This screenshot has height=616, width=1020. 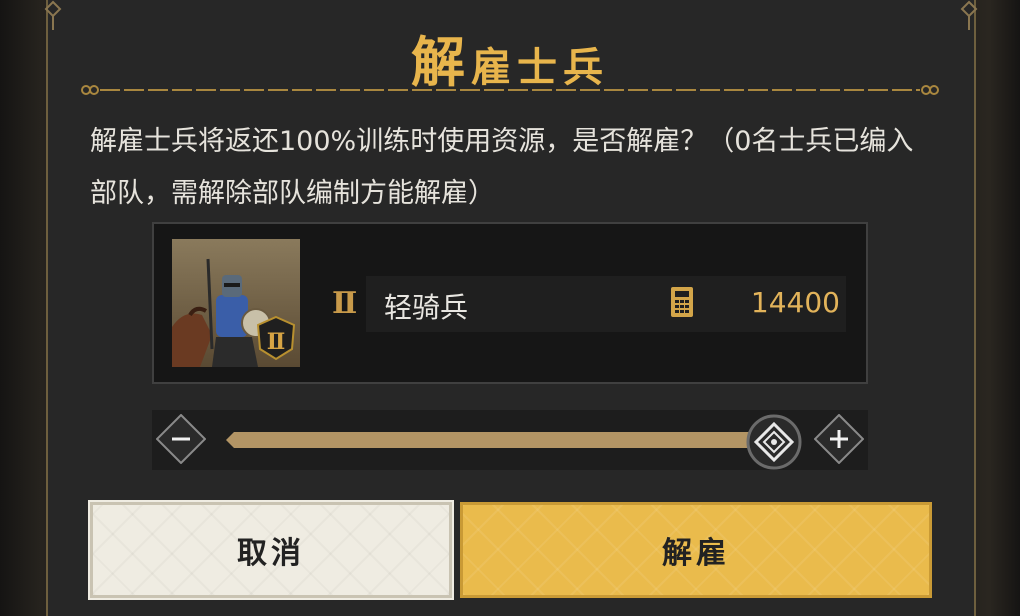 I want to click on confirm-dismiss-button: 解雇, so click(x=696, y=550).